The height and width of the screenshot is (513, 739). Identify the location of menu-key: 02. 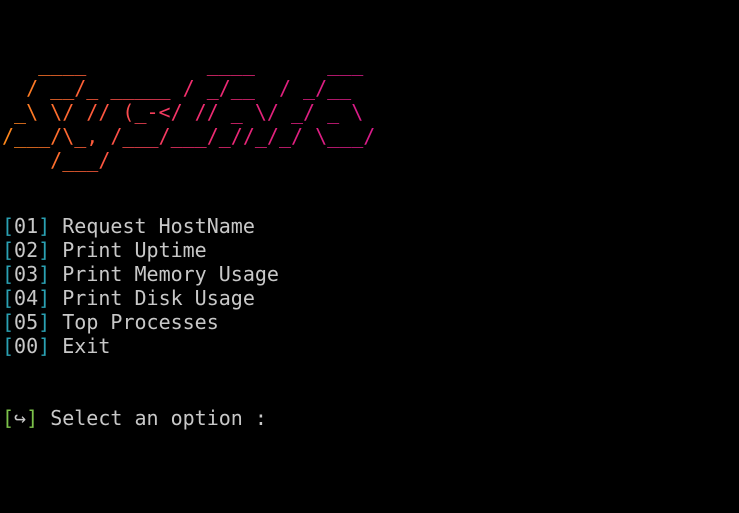
(26, 250).